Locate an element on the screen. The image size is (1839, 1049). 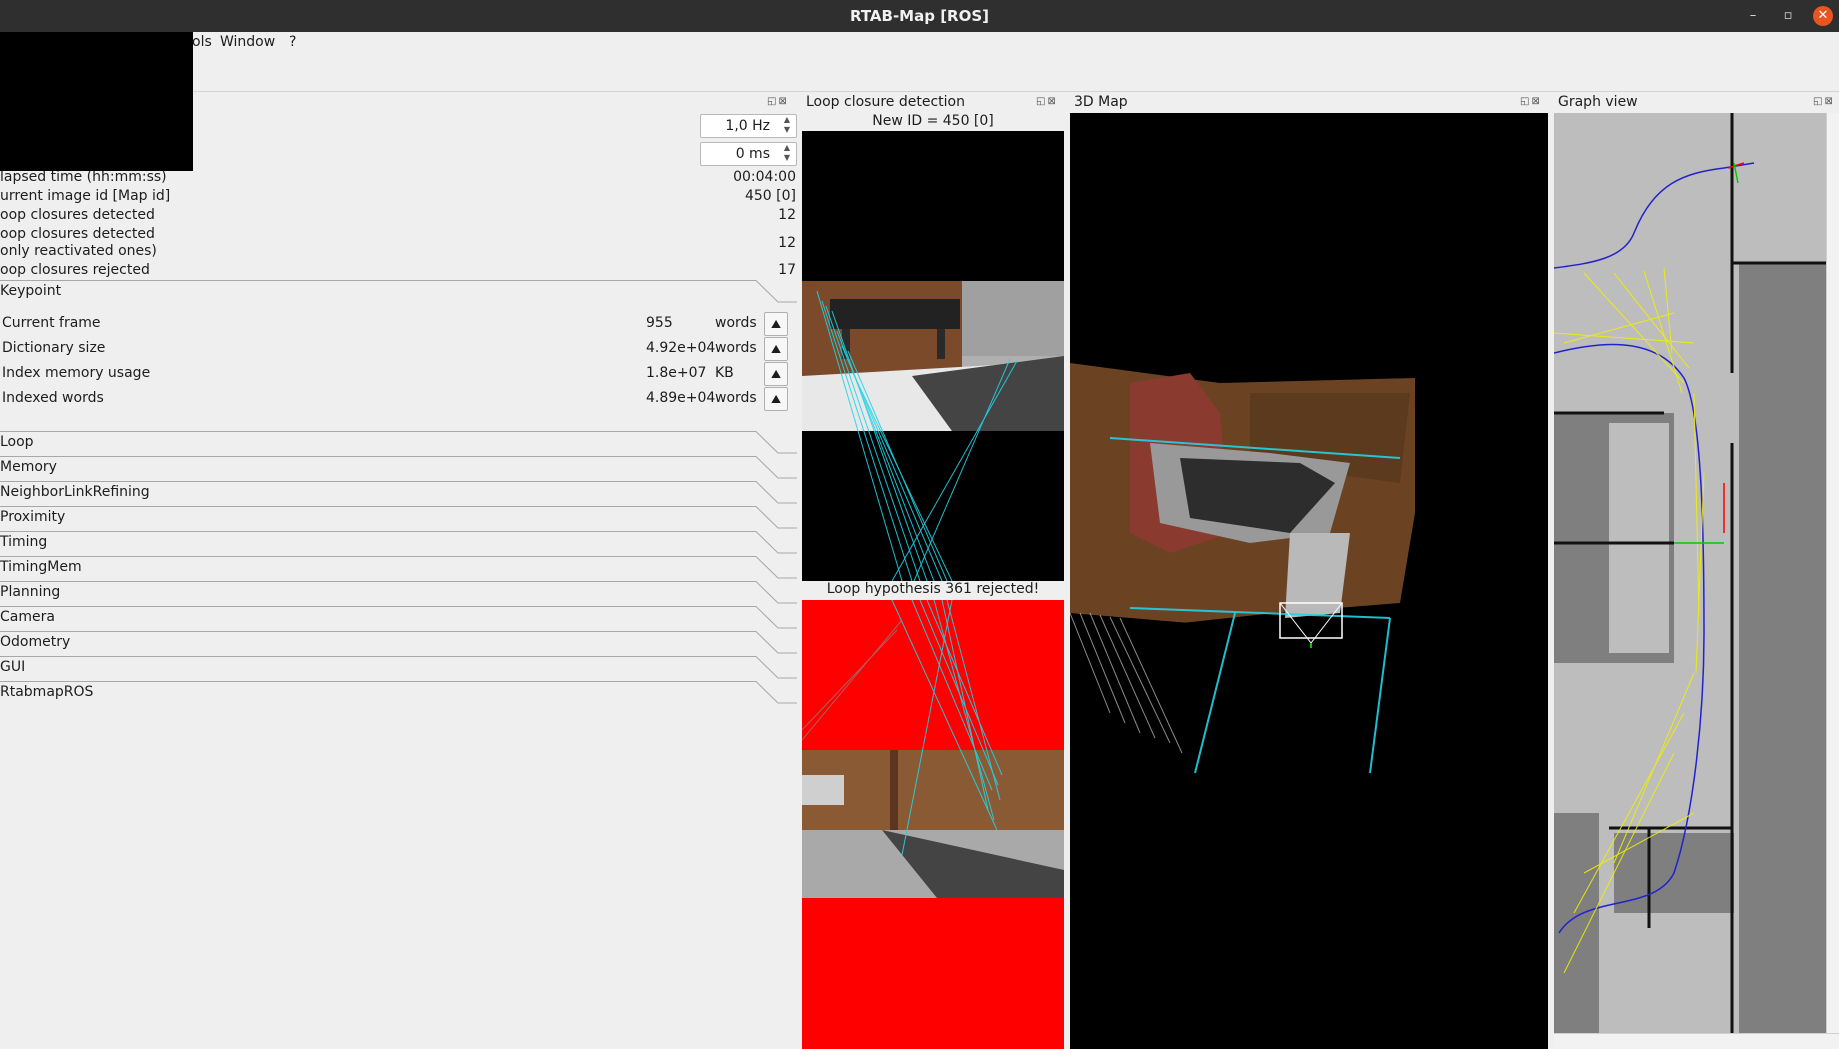
section-odometry: Odometry is located at coordinates (398, 643).